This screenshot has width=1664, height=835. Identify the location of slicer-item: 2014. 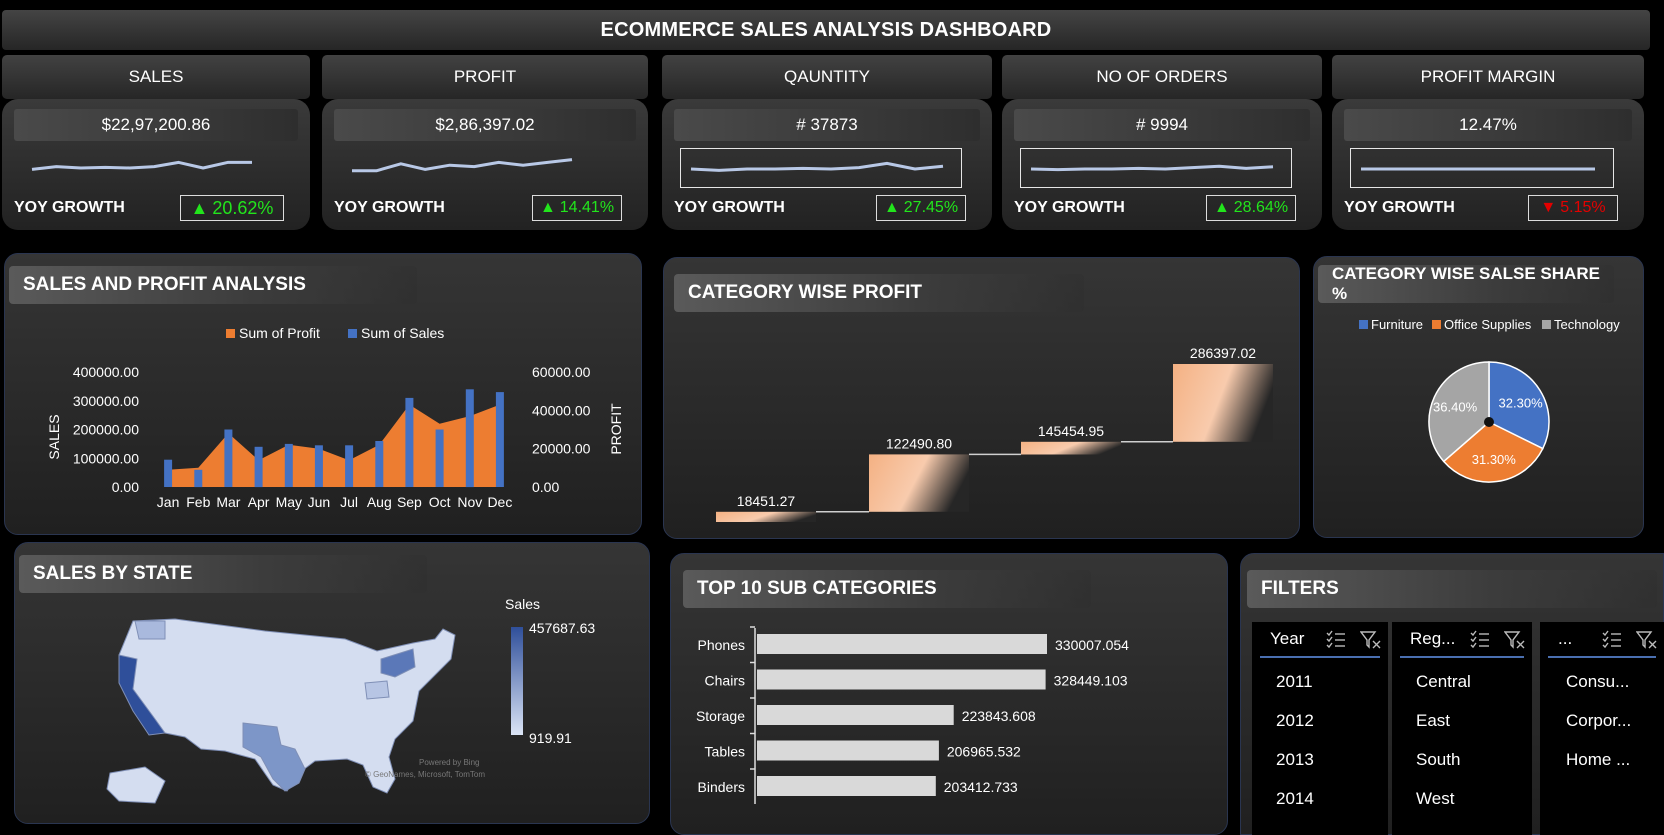
(1295, 799).